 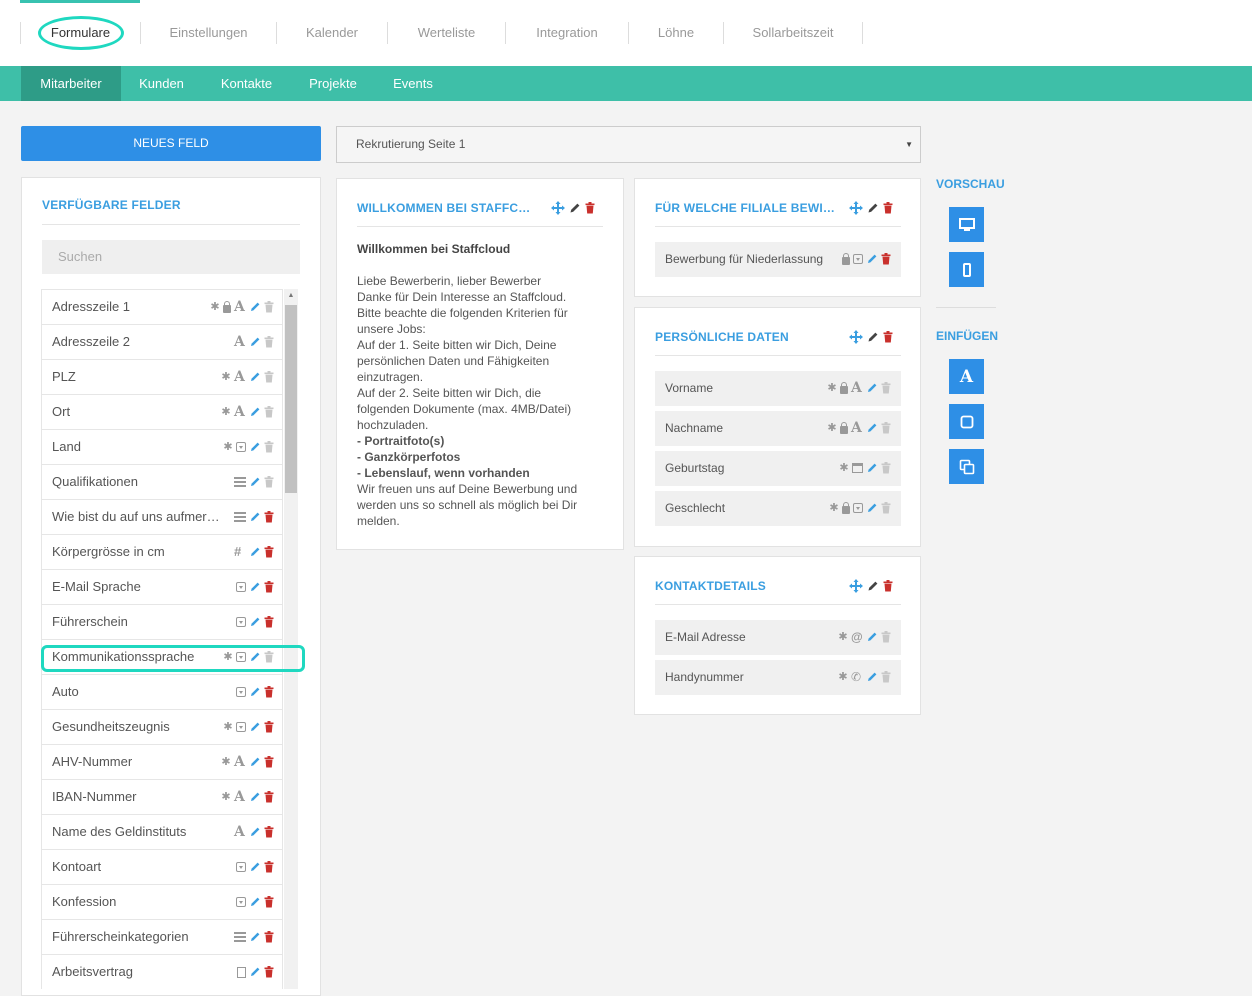 What do you see at coordinates (209, 33) in the screenshot?
I see `tab-einstellungen: Einstellungen` at bounding box center [209, 33].